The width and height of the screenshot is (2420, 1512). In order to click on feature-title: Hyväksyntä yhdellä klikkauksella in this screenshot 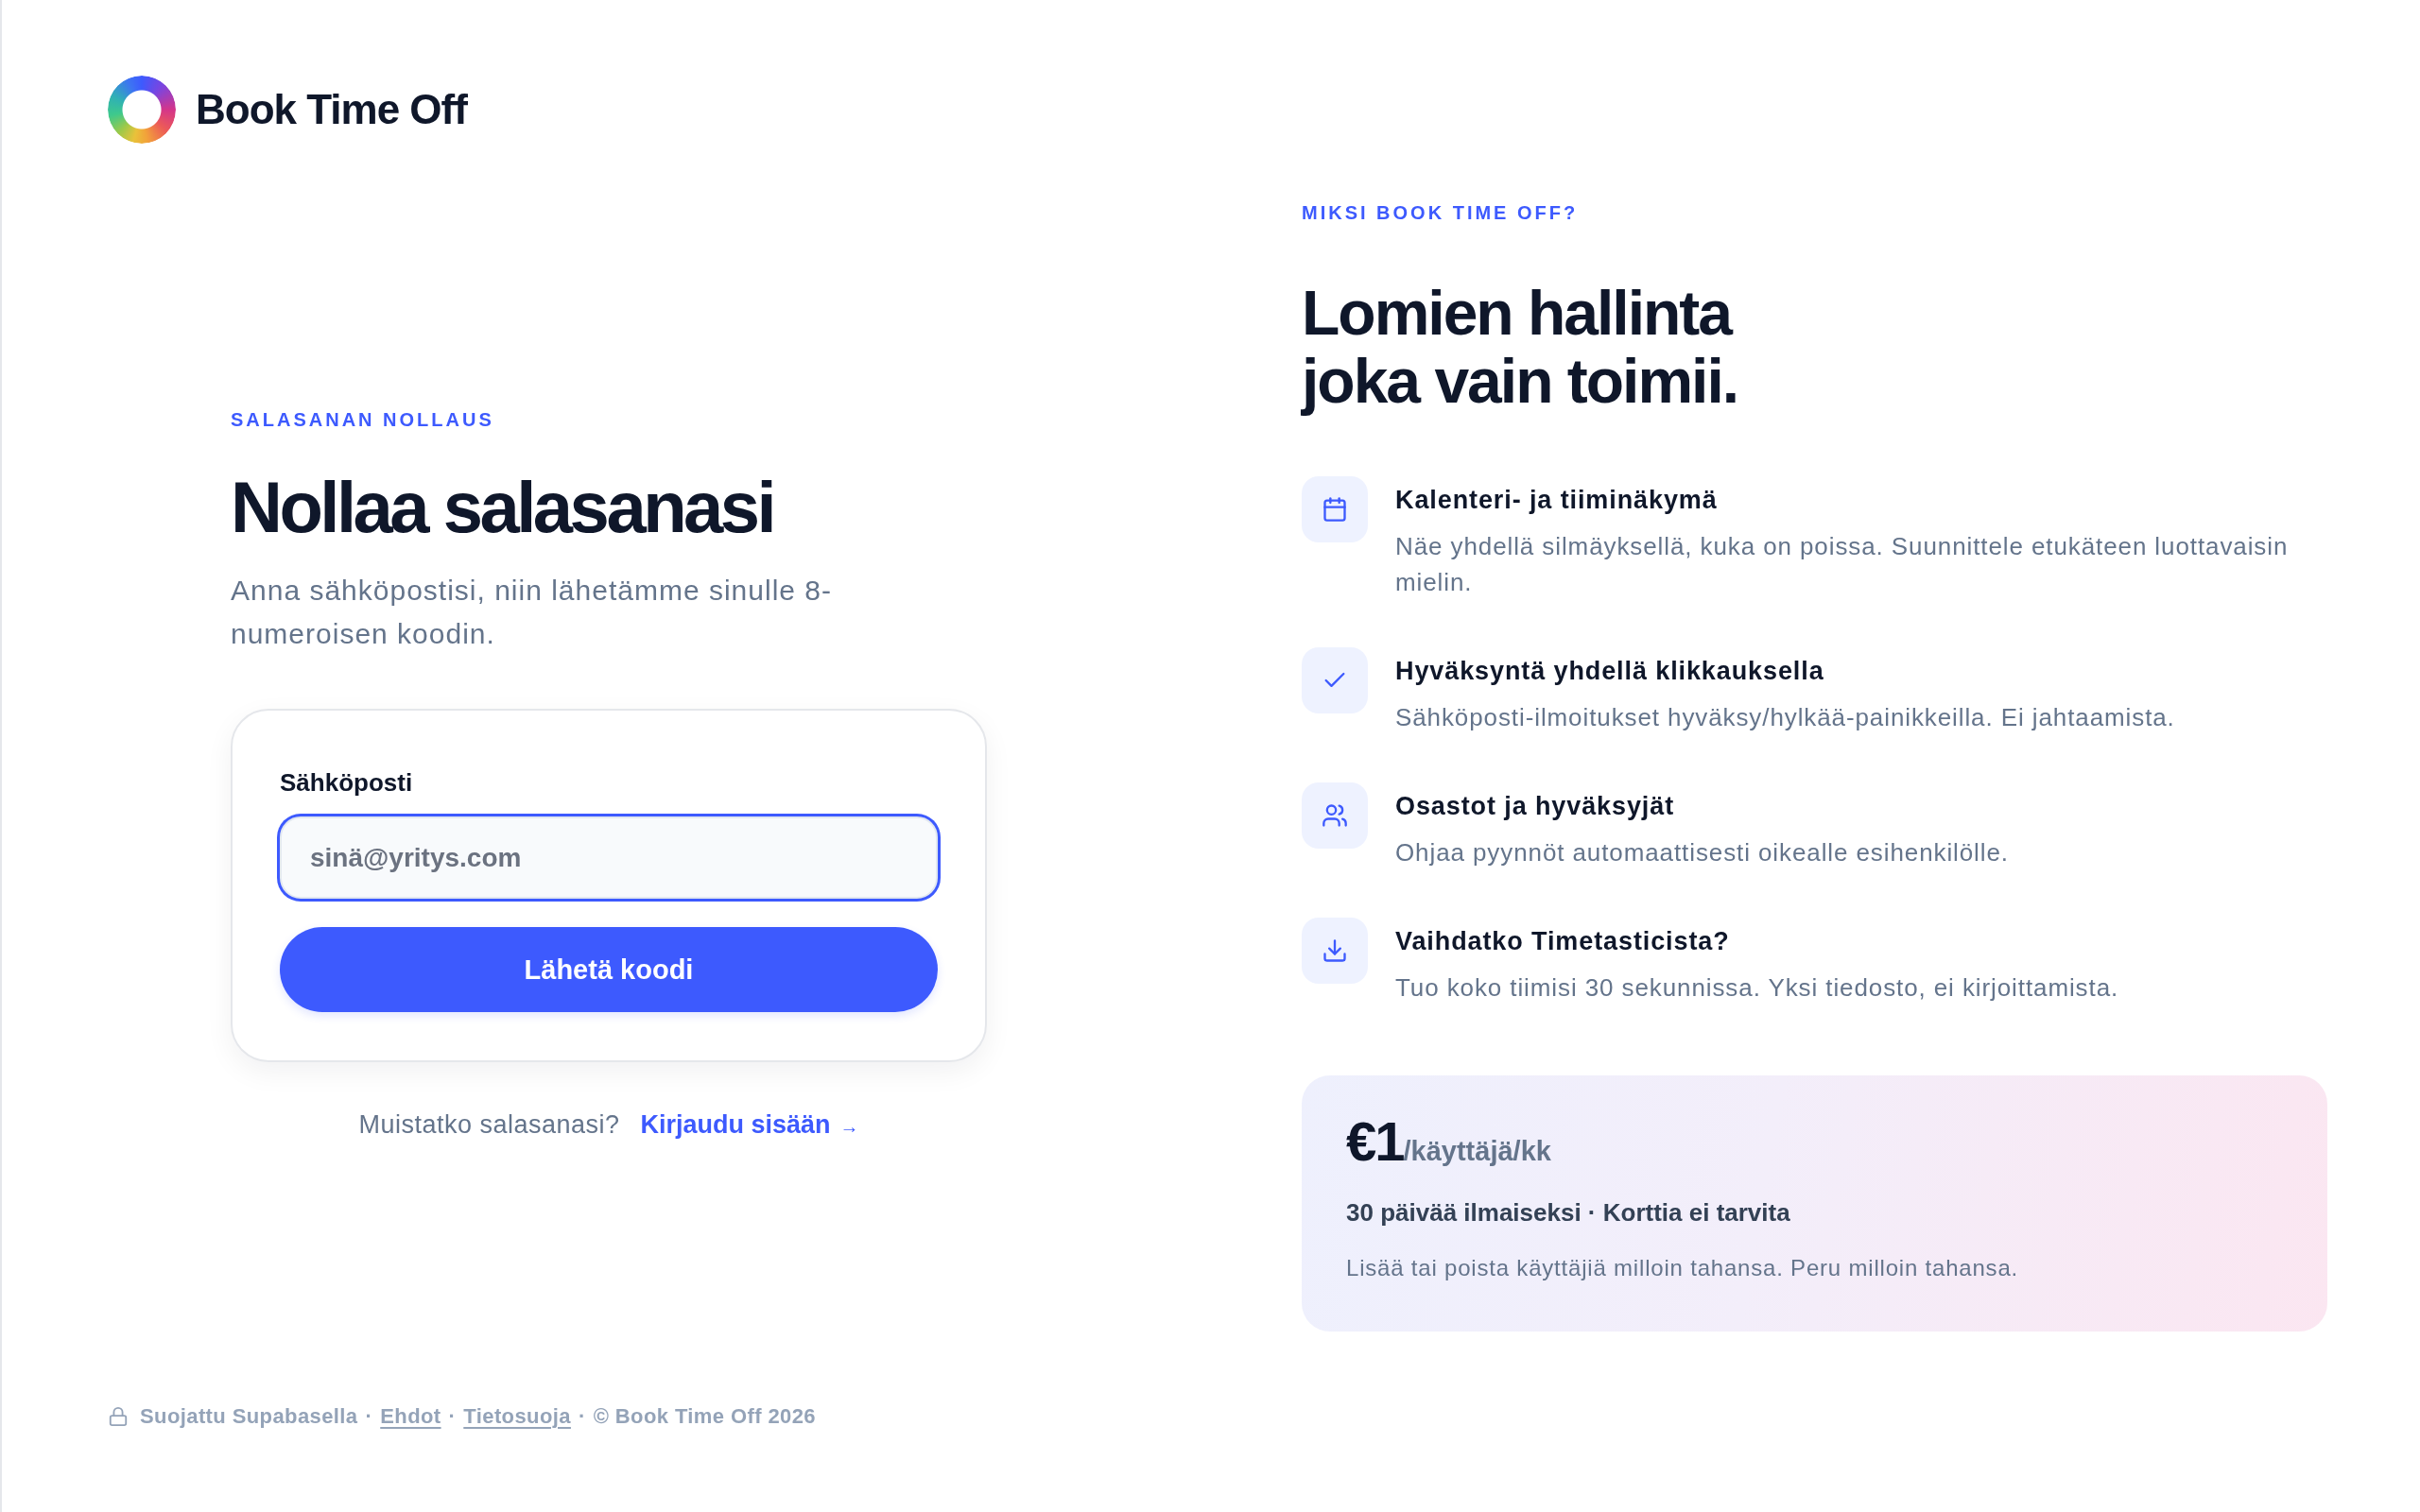, I will do `click(1610, 671)`.